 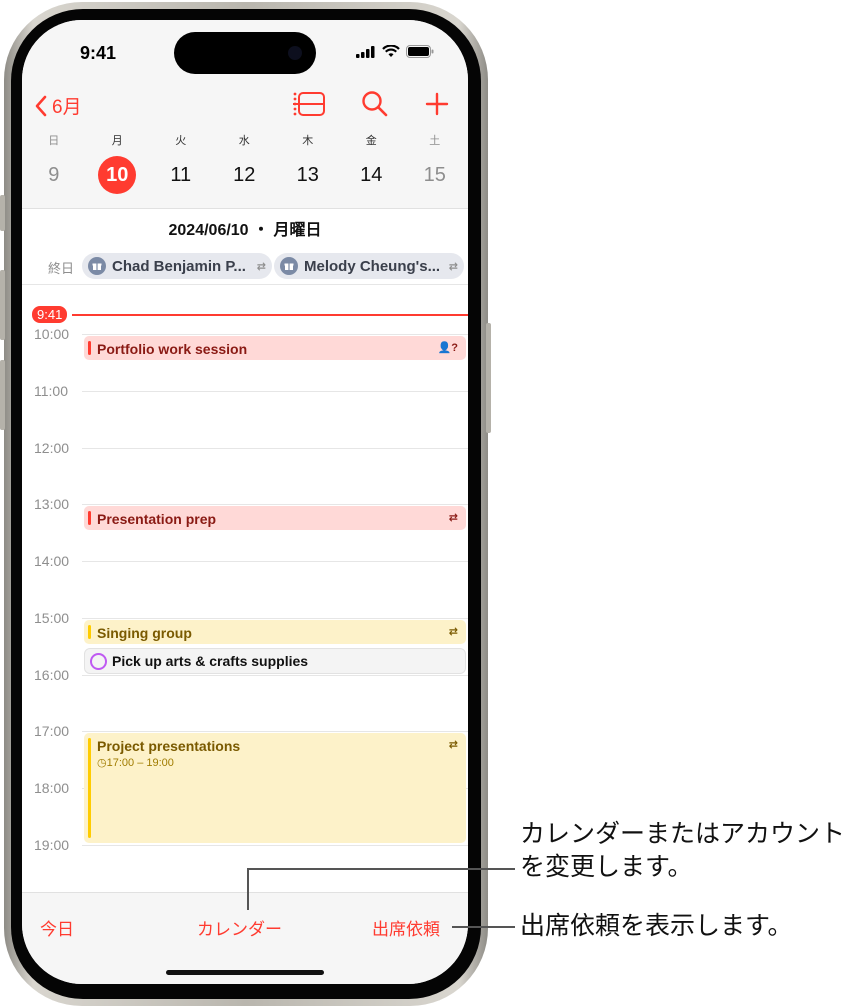 I want to click on day-cell: 14, so click(x=372, y=175).